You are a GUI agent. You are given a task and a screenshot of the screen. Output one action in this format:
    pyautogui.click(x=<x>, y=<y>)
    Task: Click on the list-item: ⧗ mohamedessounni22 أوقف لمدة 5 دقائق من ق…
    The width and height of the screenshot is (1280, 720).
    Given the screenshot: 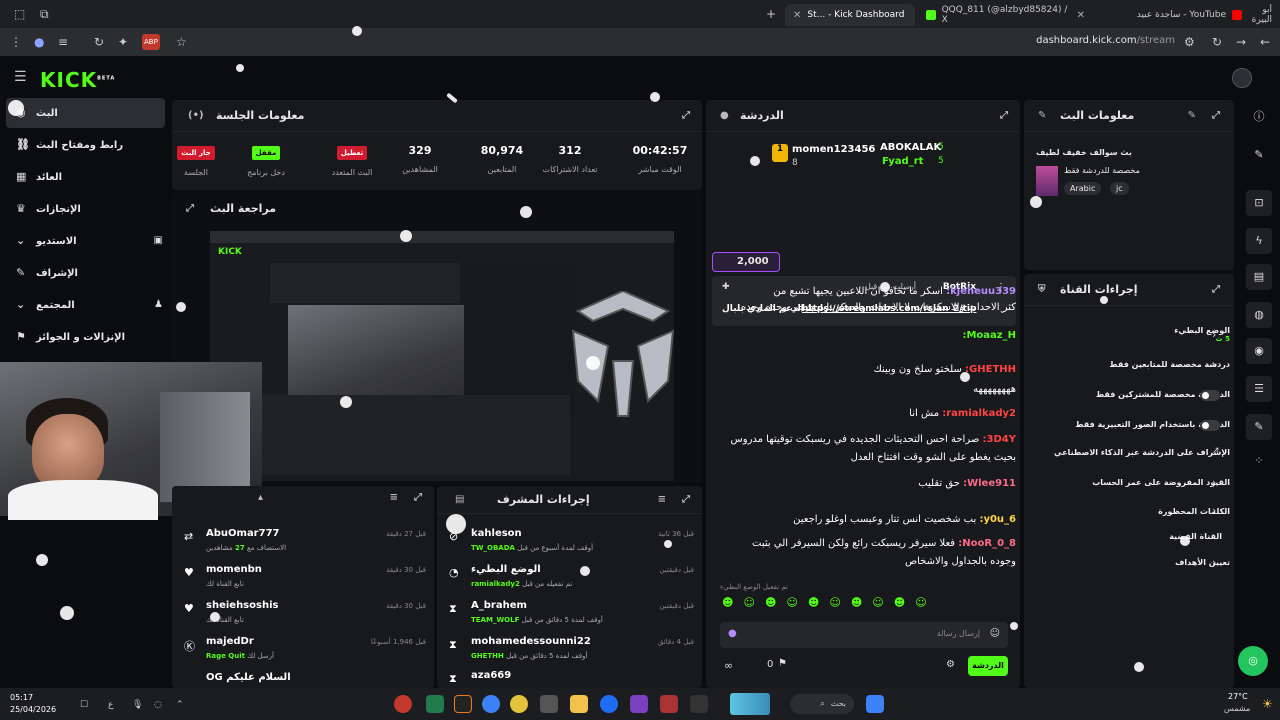 What is the action you would take?
    pyautogui.click(x=569, y=648)
    